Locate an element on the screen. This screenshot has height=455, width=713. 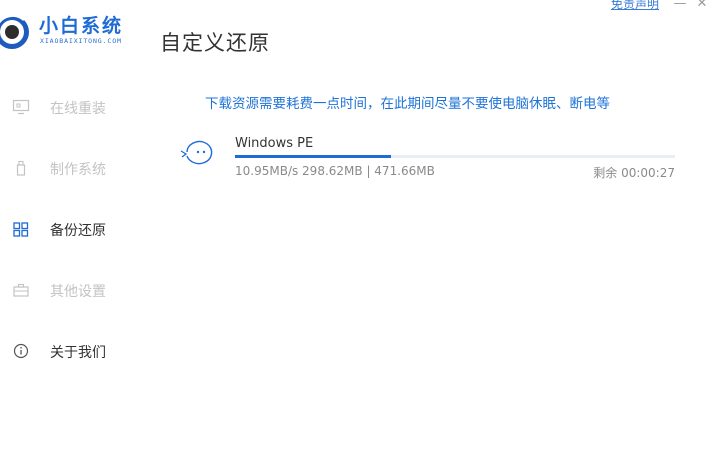
sidebar-item-online-reinstall: 在线重装 is located at coordinates (75, 107).